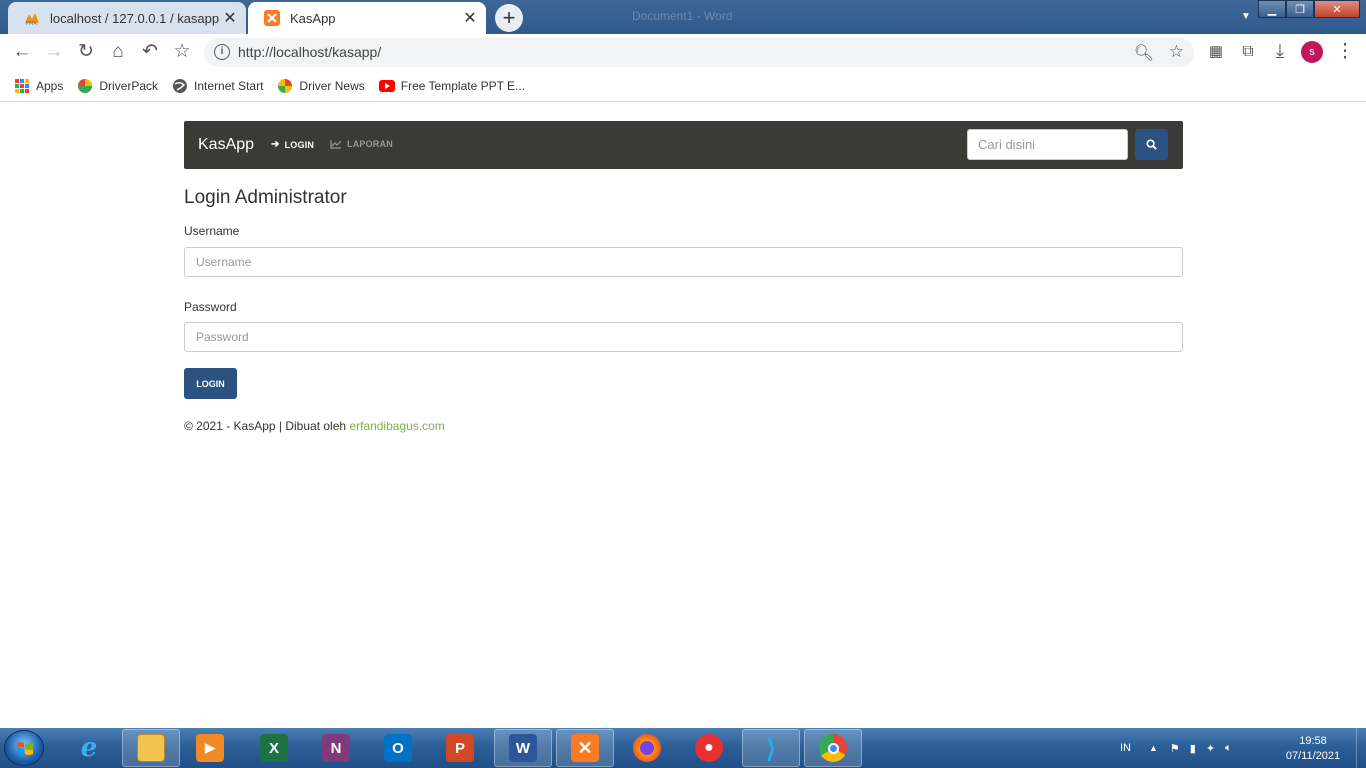  I want to click on xampp-icon: ✕, so click(585, 748).